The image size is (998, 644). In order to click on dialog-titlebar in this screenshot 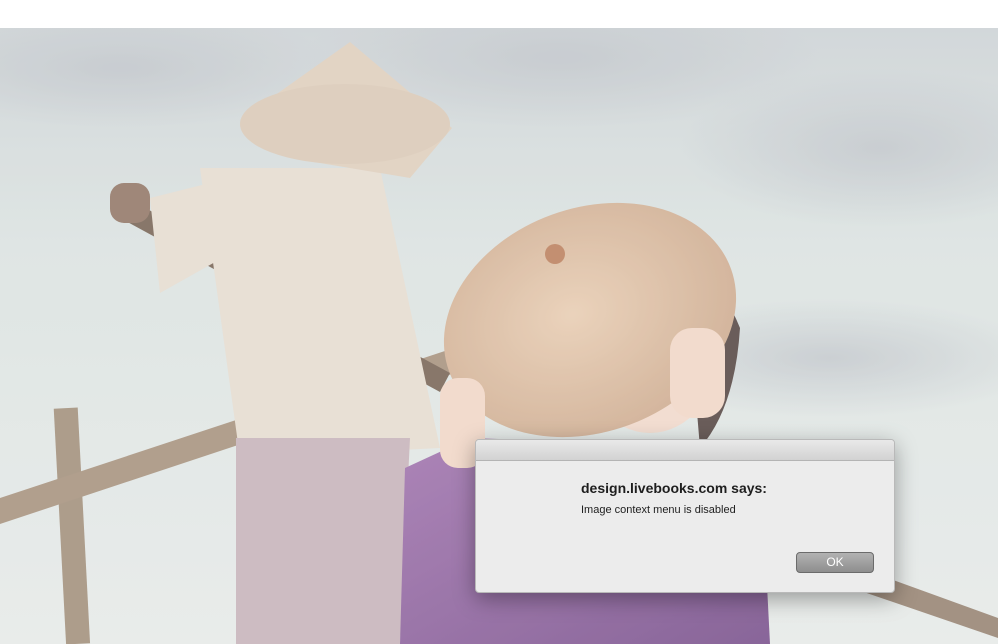, I will do `click(685, 450)`.